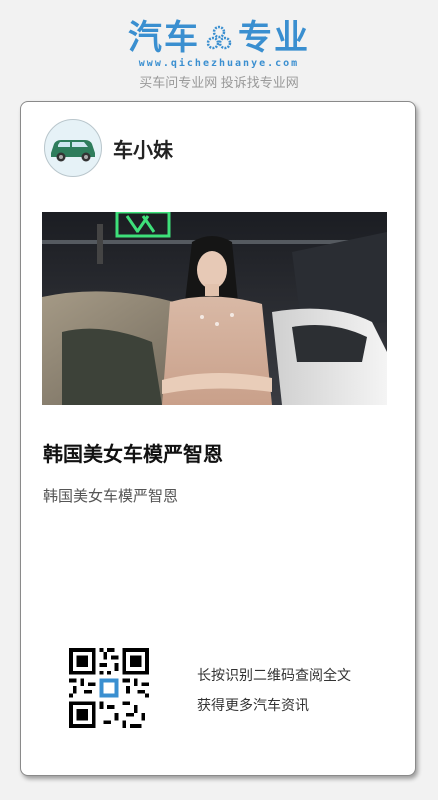 Image resolution: width=438 pixels, height=800 pixels. I want to click on qr-hint-line1: 长按识别二维码查阅全文, so click(274, 676).